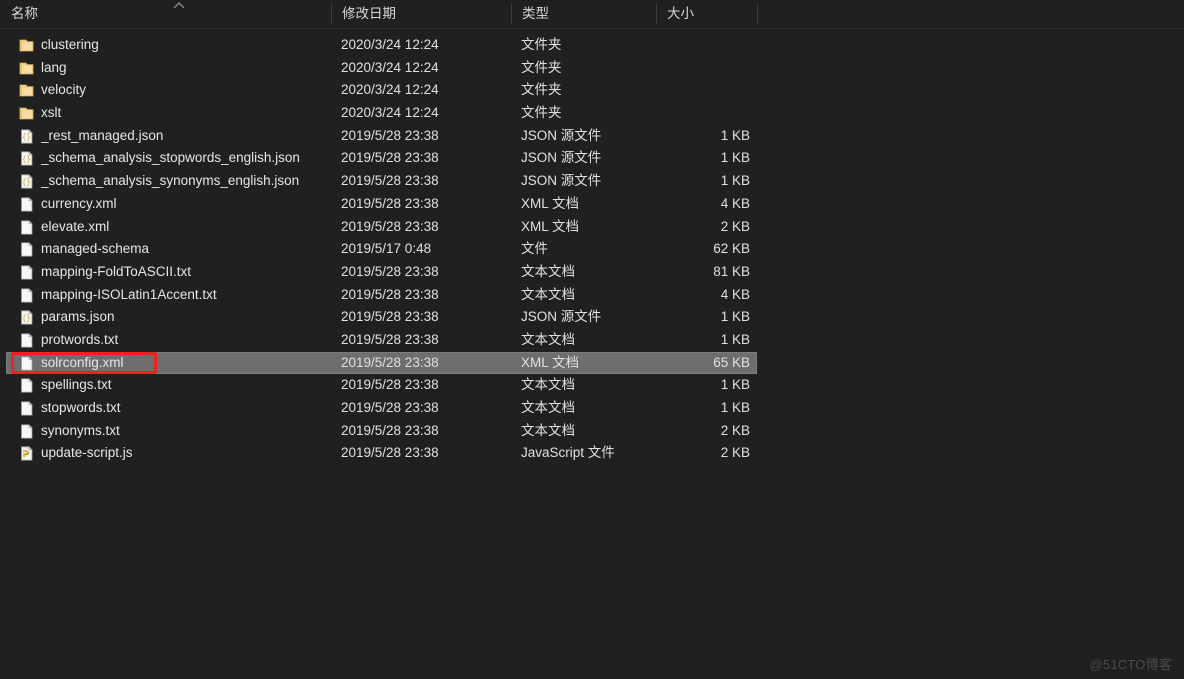  What do you see at coordinates (731, 249) in the screenshot?
I see `file-size-cell: 62 KB` at bounding box center [731, 249].